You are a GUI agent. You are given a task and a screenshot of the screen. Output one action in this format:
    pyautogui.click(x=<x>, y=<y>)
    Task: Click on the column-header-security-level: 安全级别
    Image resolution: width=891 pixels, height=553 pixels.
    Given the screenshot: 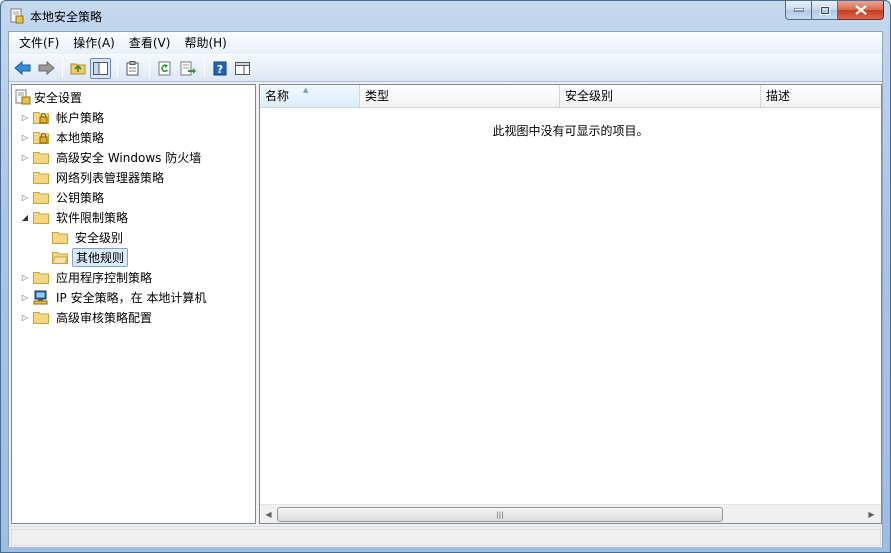 What is the action you would take?
    pyautogui.click(x=660, y=96)
    